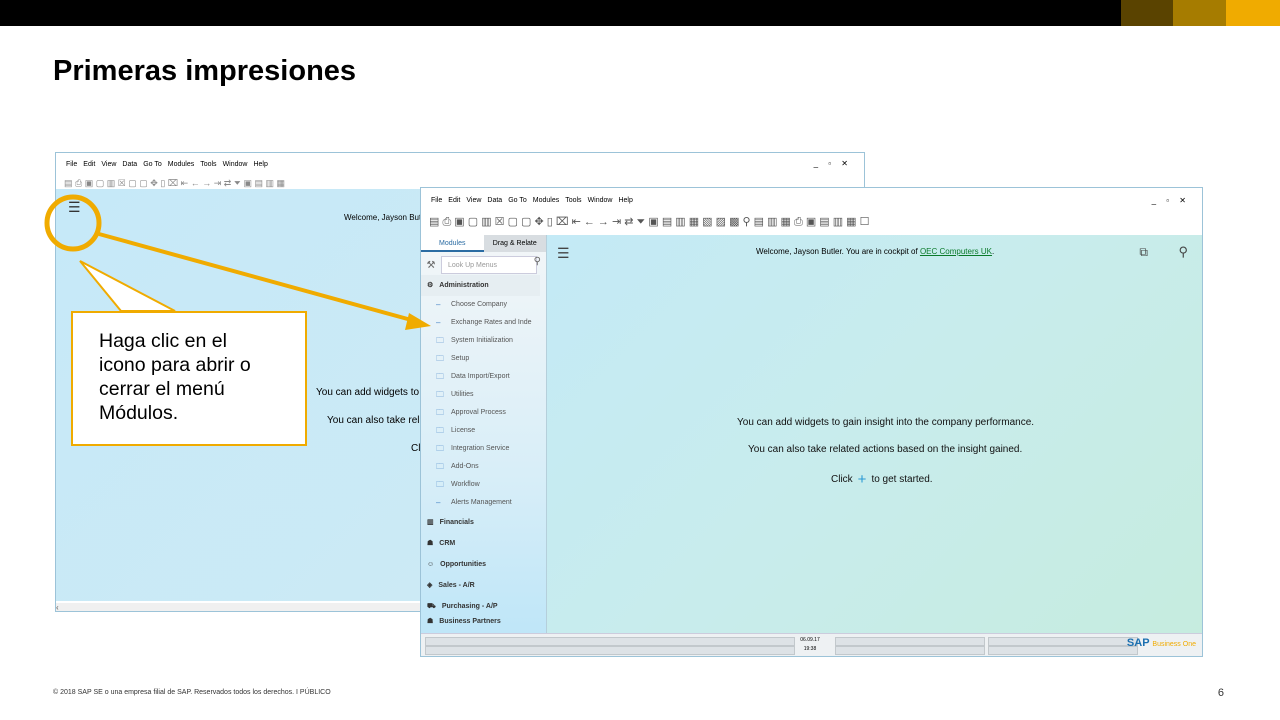 This screenshot has width=1280, height=720. What do you see at coordinates (205, 71) in the screenshot?
I see `slide-title: Primeras impresiones` at bounding box center [205, 71].